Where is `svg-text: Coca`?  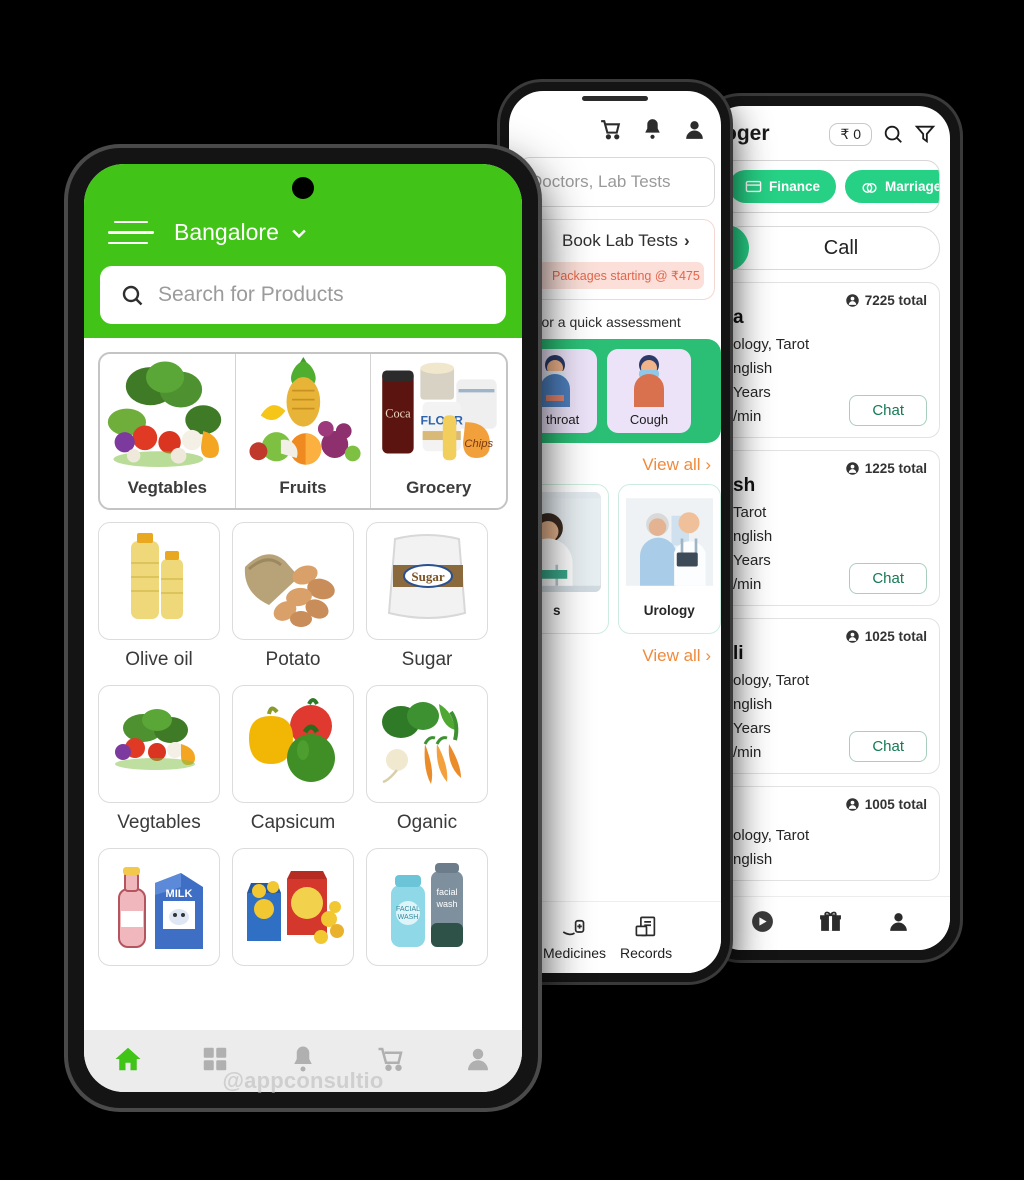 svg-text: Coca is located at coordinates (399, 413).